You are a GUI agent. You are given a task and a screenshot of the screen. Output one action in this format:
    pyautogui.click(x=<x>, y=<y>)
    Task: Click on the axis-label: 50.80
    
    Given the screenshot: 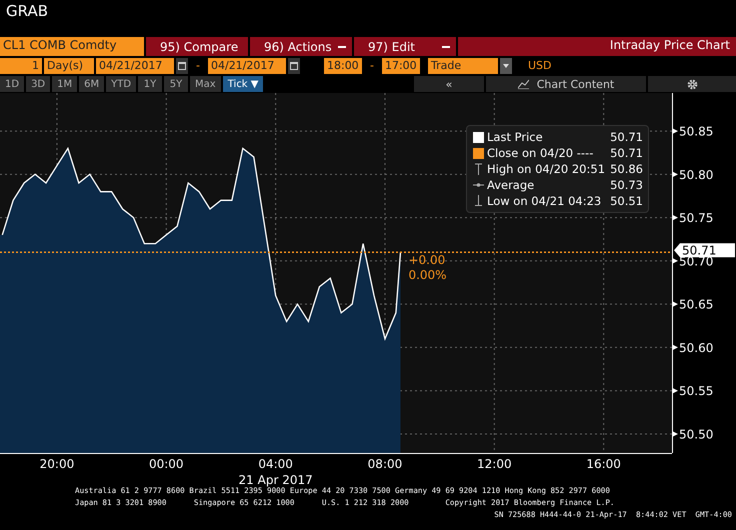 What is the action you would take?
    pyautogui.click(x=693, y=175)
    